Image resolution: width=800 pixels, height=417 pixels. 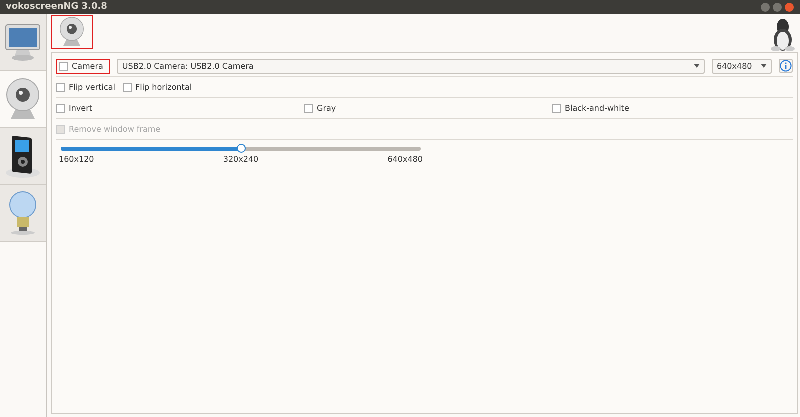 What do you see at coordinates (411, 66) in the screenshot?
I see `camera-dropdown: USB2.0 Camera` at bounding box center [411, 66].